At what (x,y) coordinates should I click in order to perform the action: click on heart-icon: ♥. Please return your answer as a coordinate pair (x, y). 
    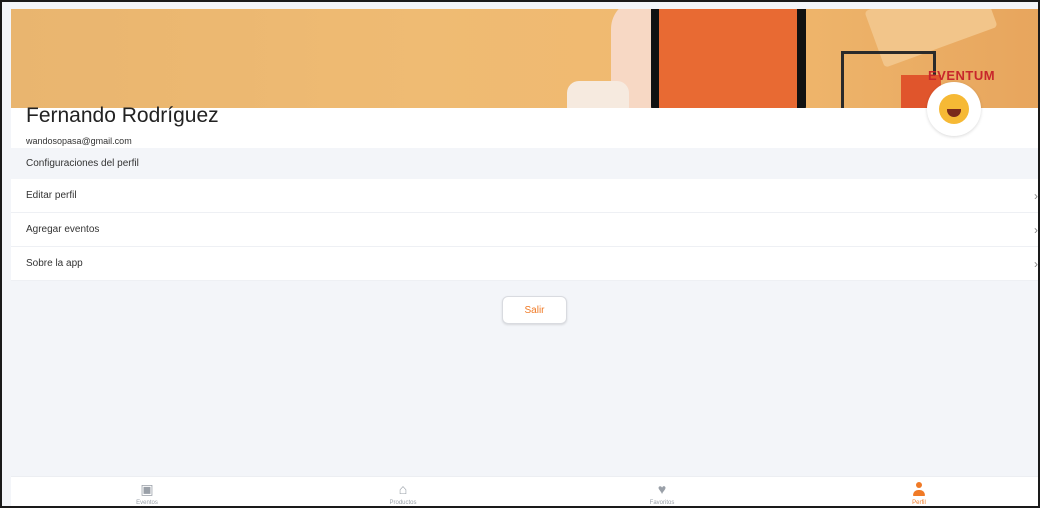
    Looking at the image, I should click on (662, 489).